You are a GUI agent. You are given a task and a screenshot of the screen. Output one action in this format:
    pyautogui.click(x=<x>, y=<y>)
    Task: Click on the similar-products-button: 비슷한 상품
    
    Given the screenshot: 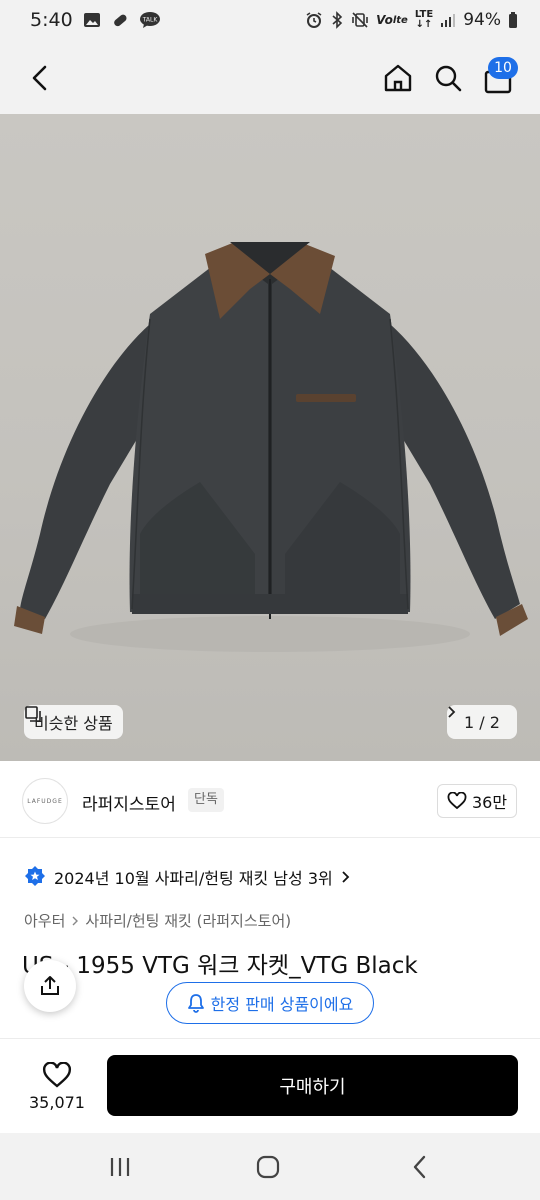 What is the action you would take?
    pyautogui.click(x=73, y=722)
    